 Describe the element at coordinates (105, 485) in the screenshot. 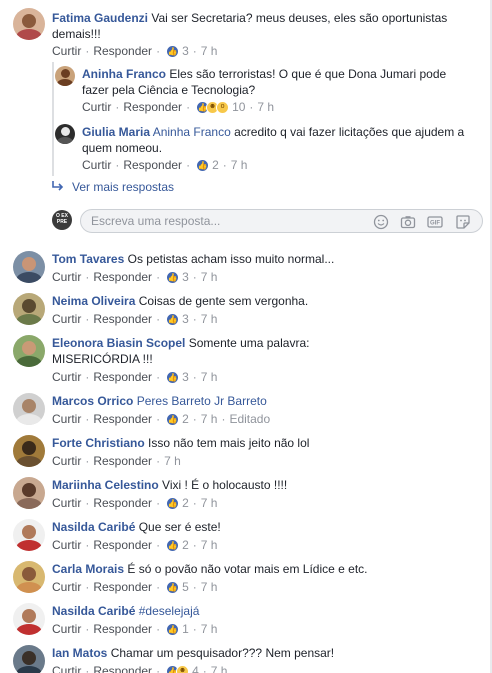

I see `comment-author: Mariinha Celestino` at that location.